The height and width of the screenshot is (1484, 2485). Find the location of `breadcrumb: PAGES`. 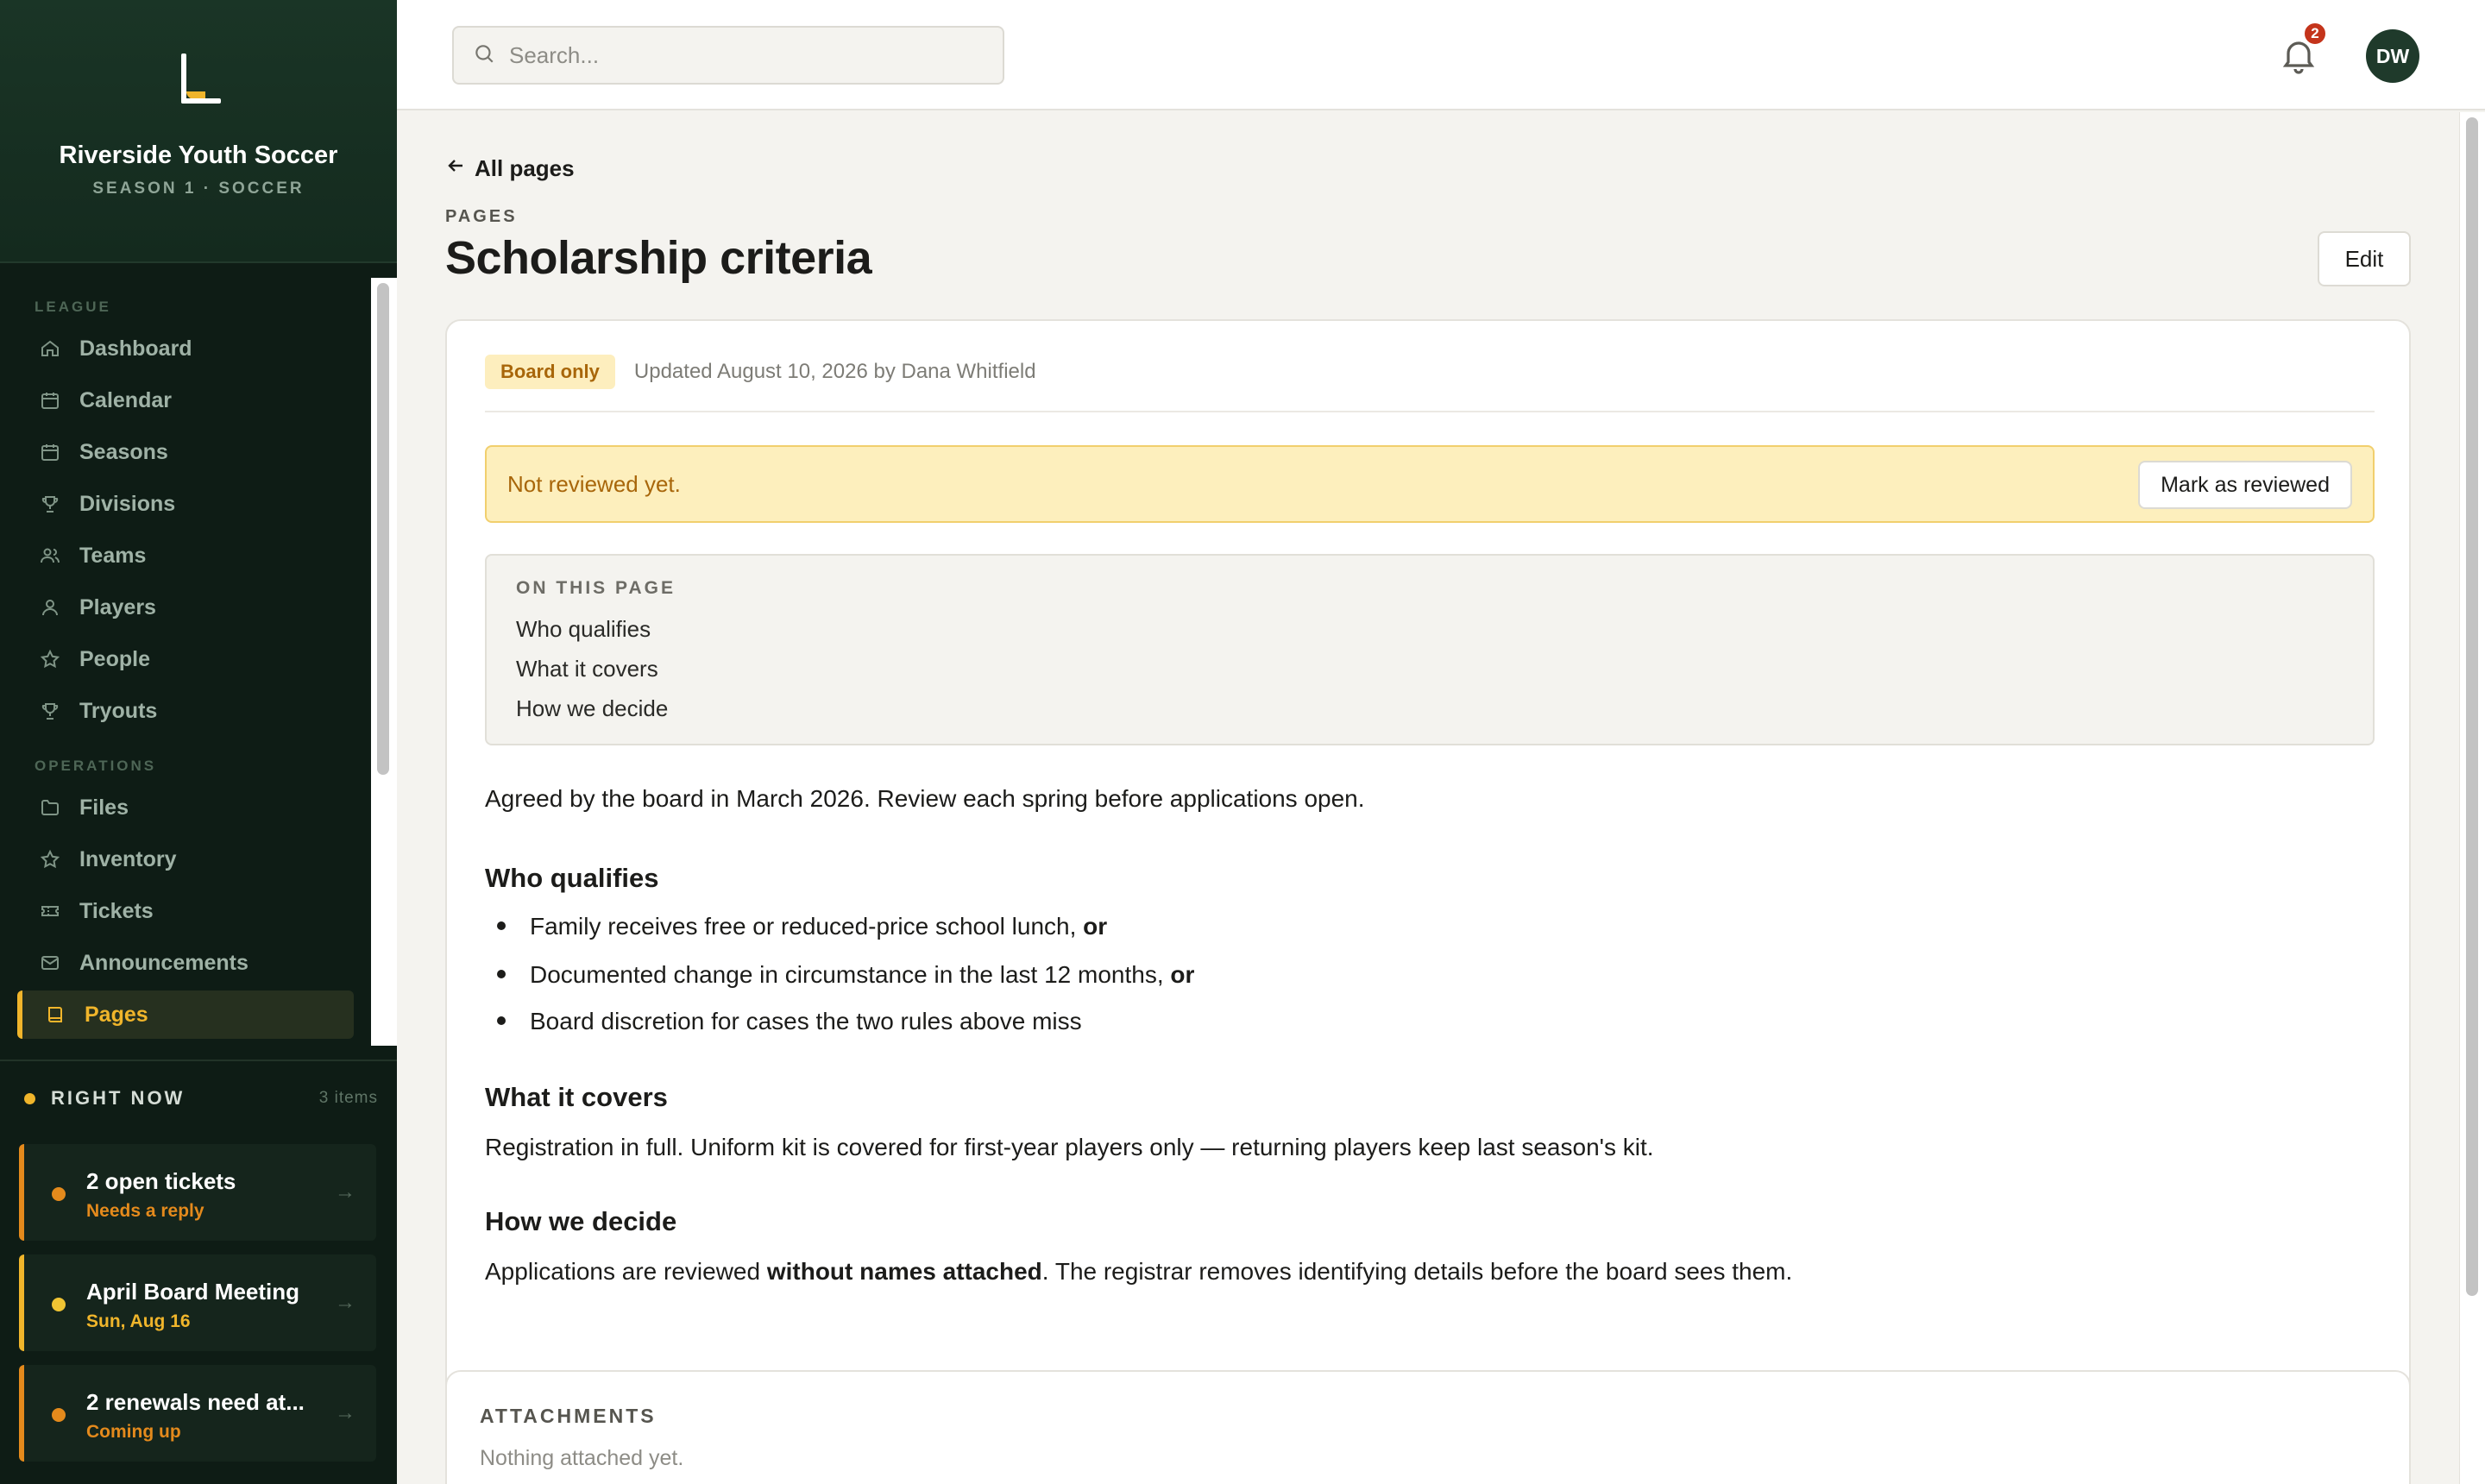

breadcrumb: PAGES is located at coordinates (481, 216).